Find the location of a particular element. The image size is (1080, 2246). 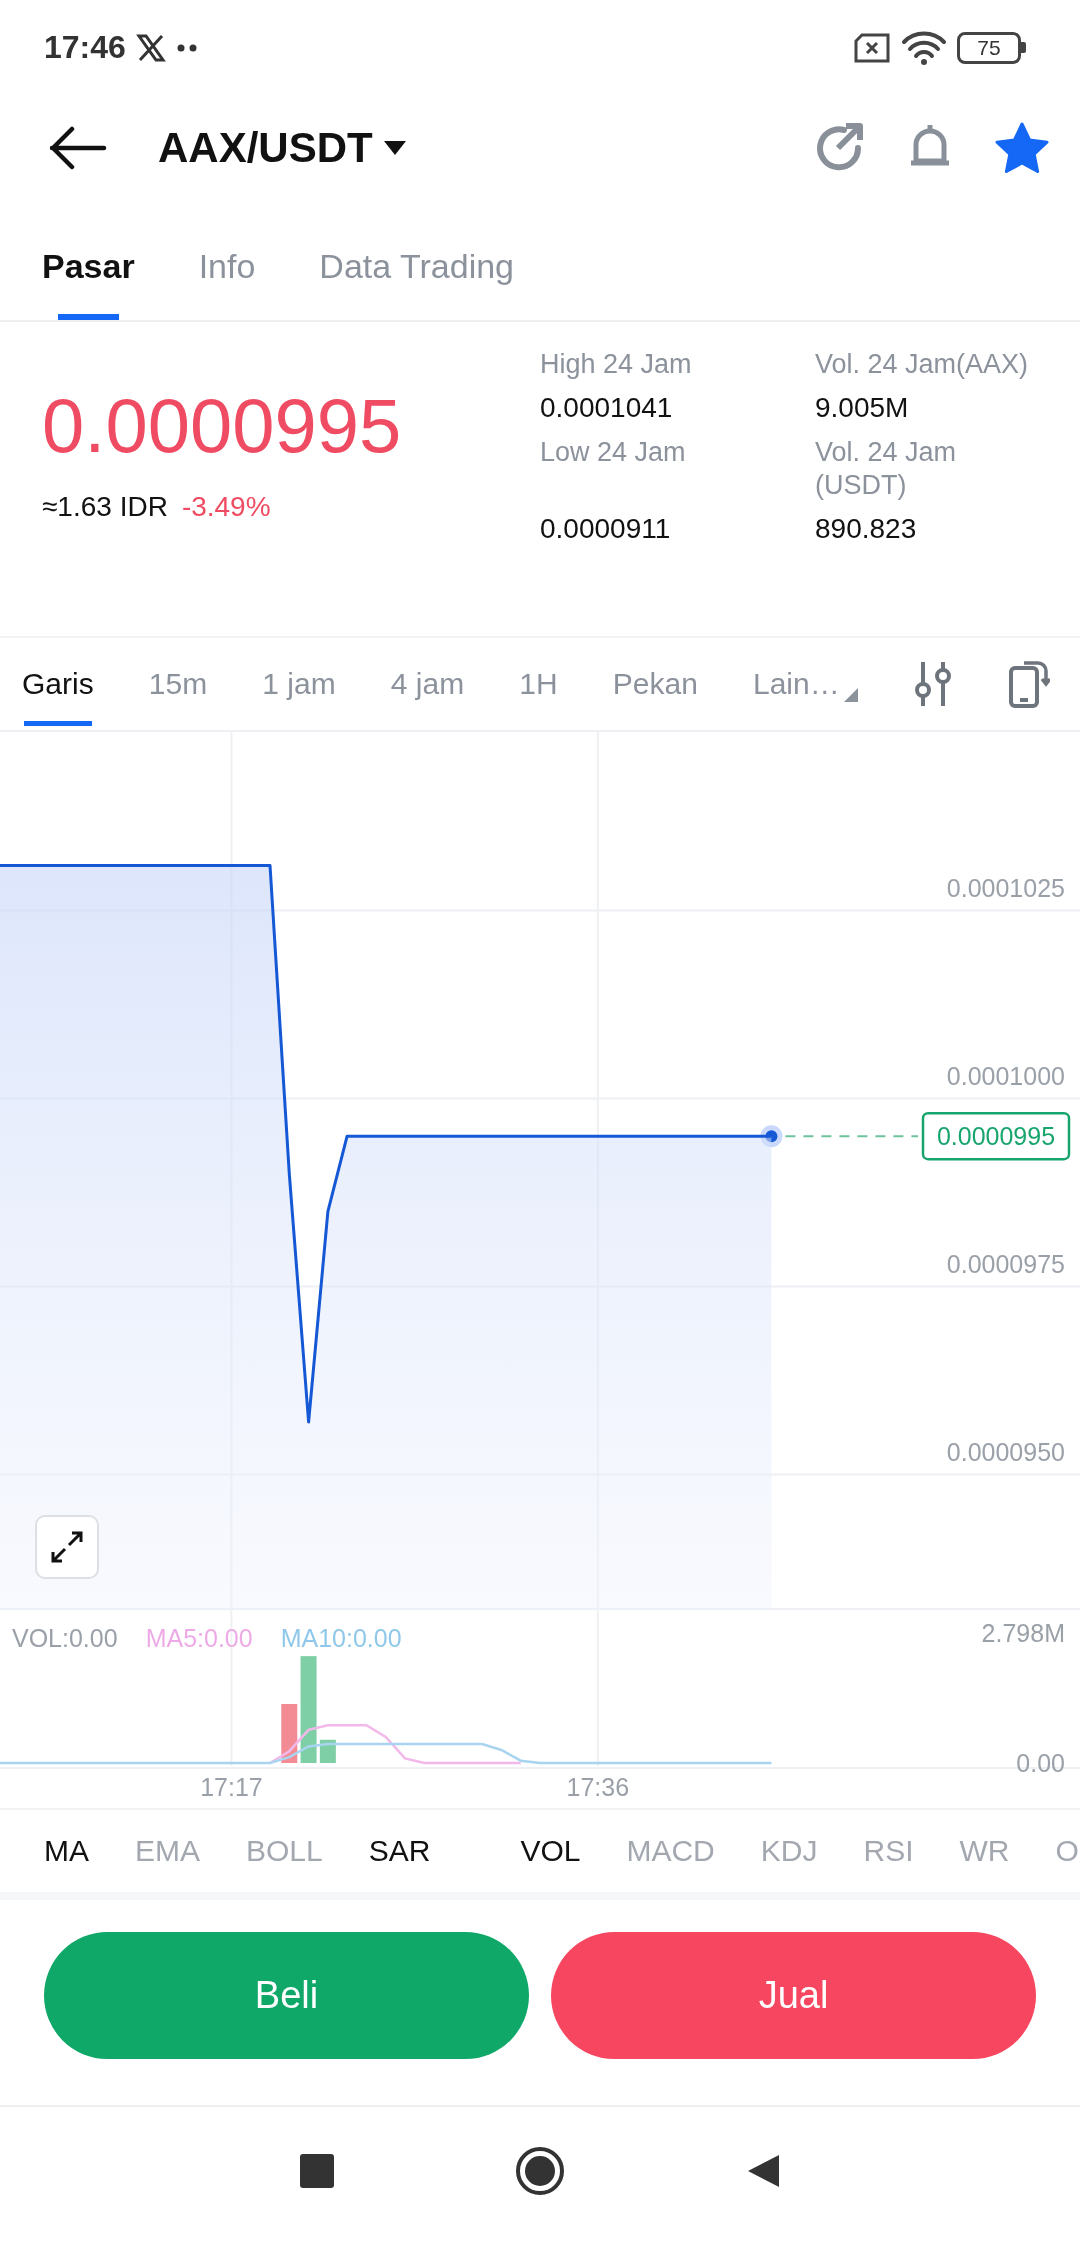

back-arrow-icon is located at coordinates (78, 147).